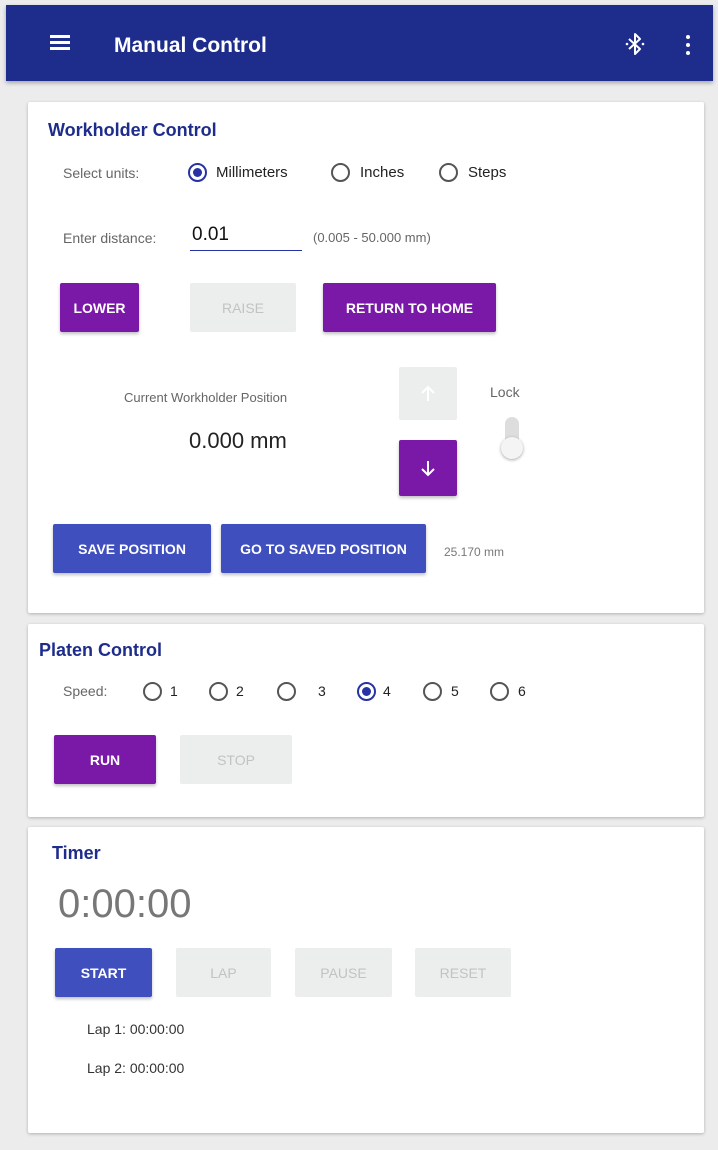 The image size is (718, 1150). What do you see at coordinates (174, 691) in the screenshot?
I see `radio-speed-1-label: 1` at bounding box center [174, 691].